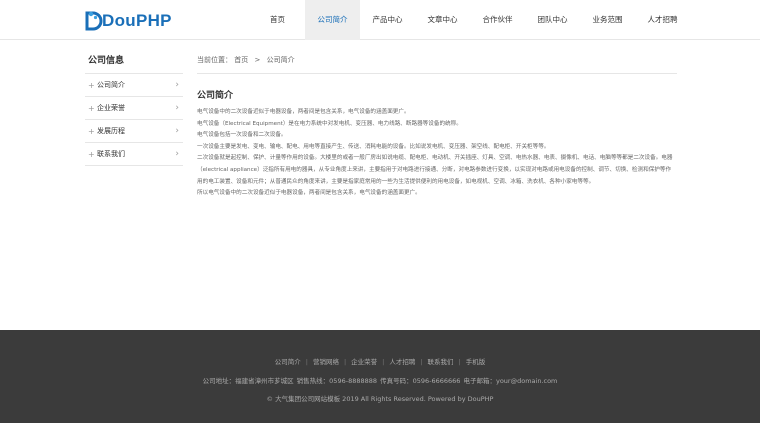  Describe the element at coordinates (309, 193) in the screenshot. I see `article-paragraph: 所以电气设备中的二次设备近似于电器设备，两者间是包含关系，电气设备的涵盖面更广。` at that location.